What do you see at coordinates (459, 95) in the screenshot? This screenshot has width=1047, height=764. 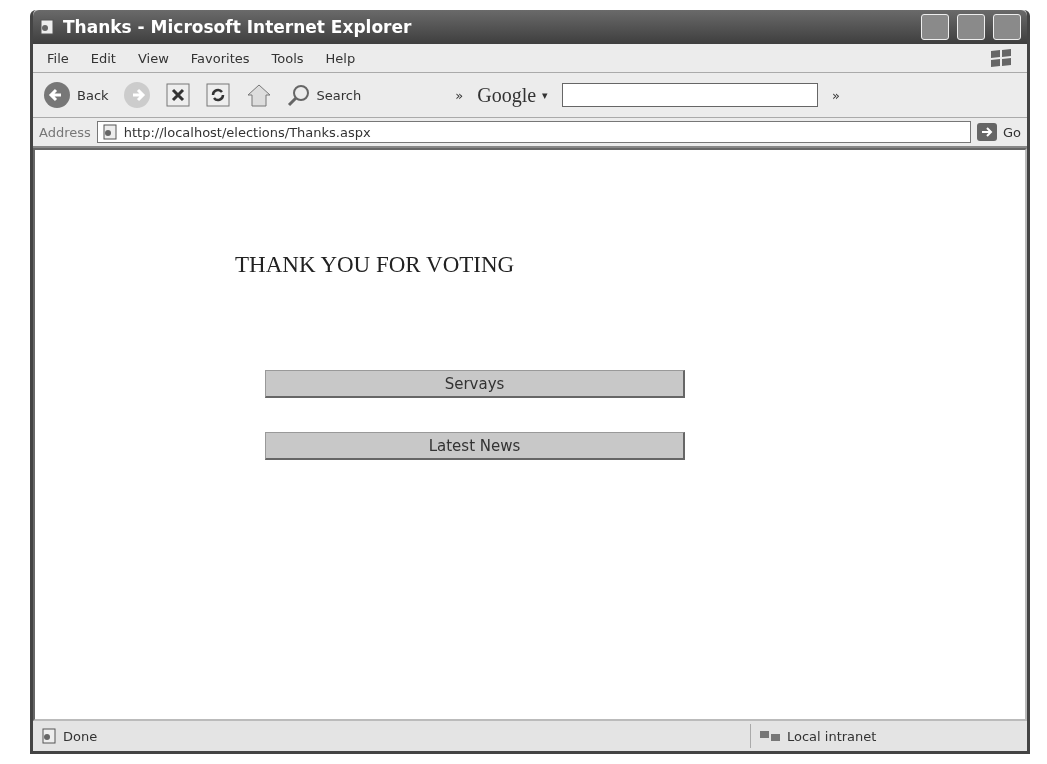 I see `toolbar-chevron: »` at bounding box center [459, 95].